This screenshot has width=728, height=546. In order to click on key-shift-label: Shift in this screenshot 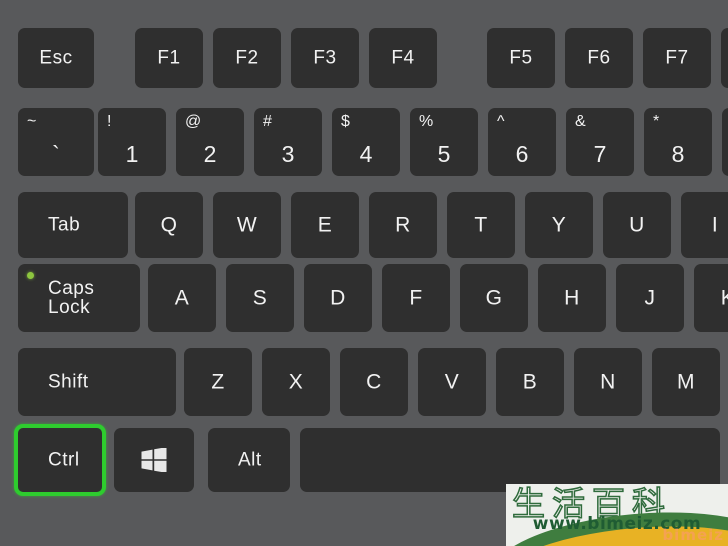, I will do `click(68, 382)`.